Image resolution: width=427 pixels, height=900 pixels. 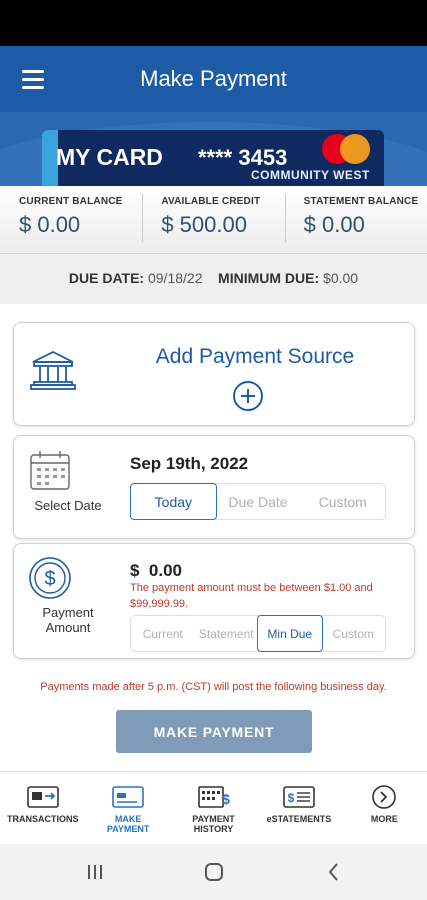 What do you see at coordinates (106, 278) in the screenshot?
I see `due-date-label: DUE DATE:` at bounding box center [106, 278].